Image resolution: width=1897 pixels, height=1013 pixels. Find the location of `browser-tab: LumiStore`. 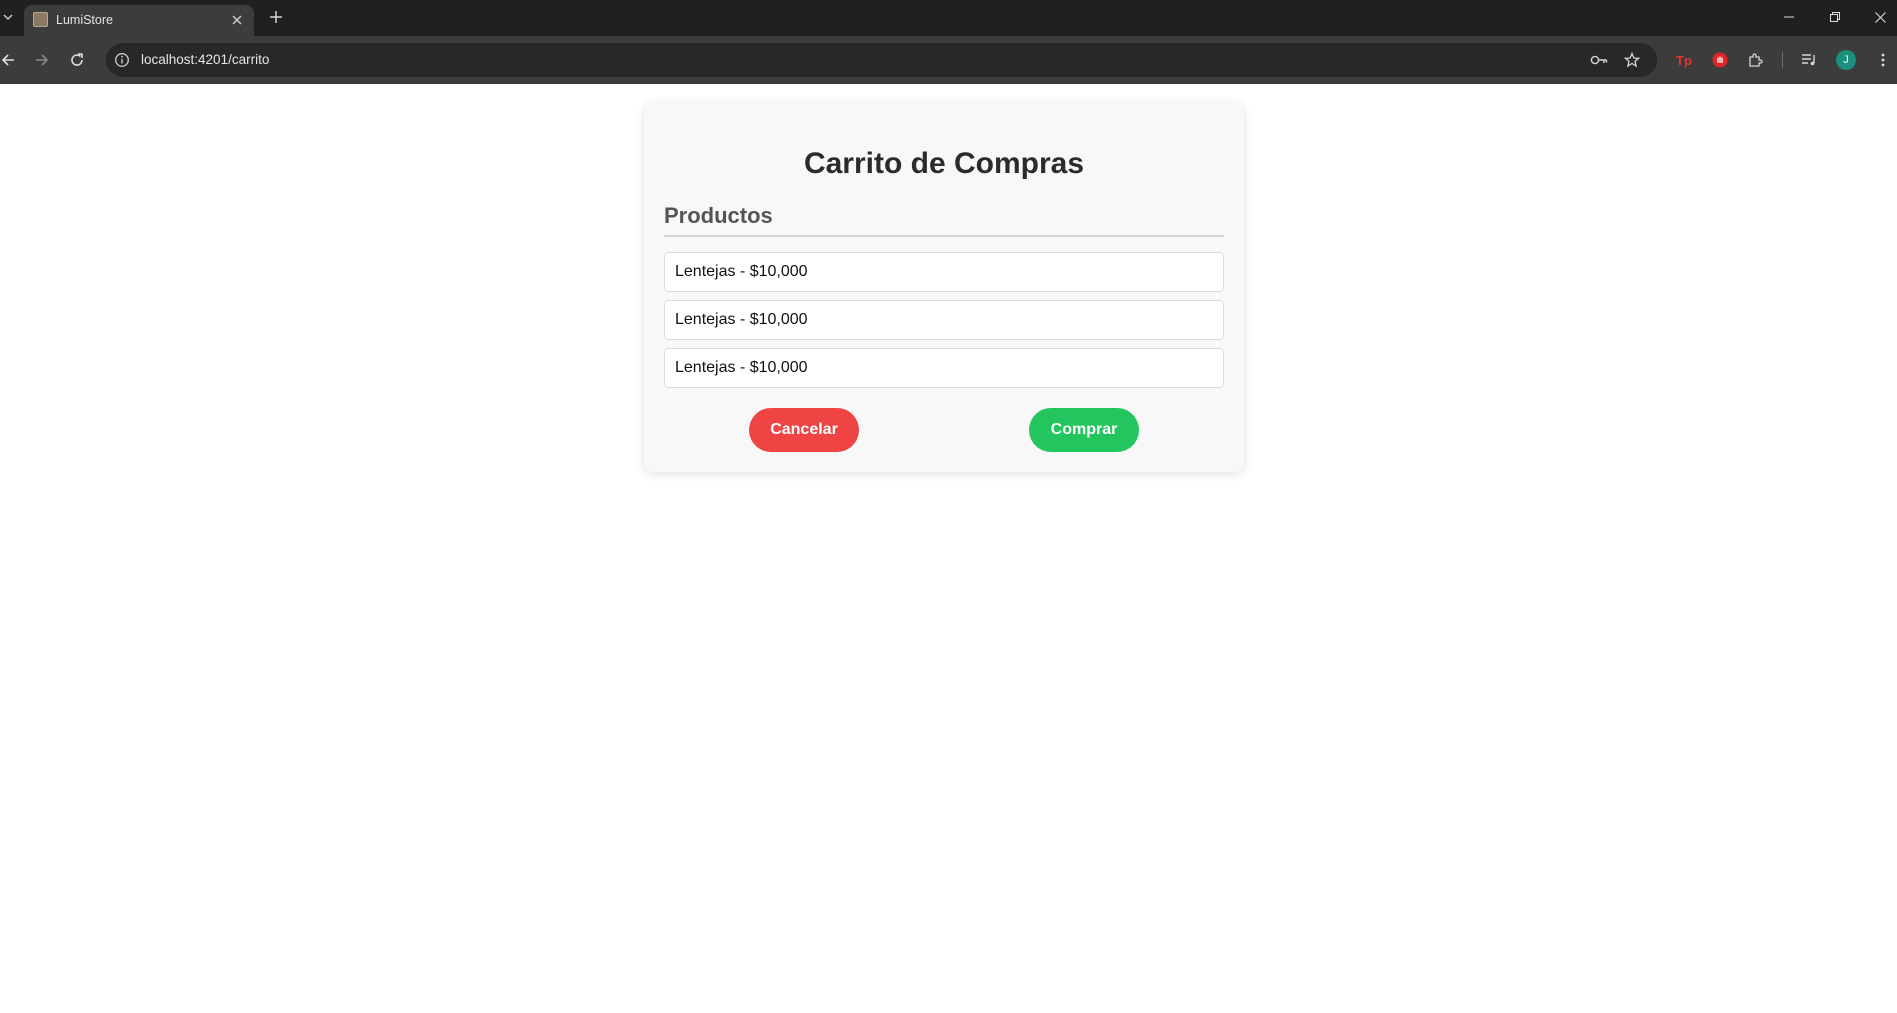

browser-tab: LumiStore is located at coordinates (139, 20).